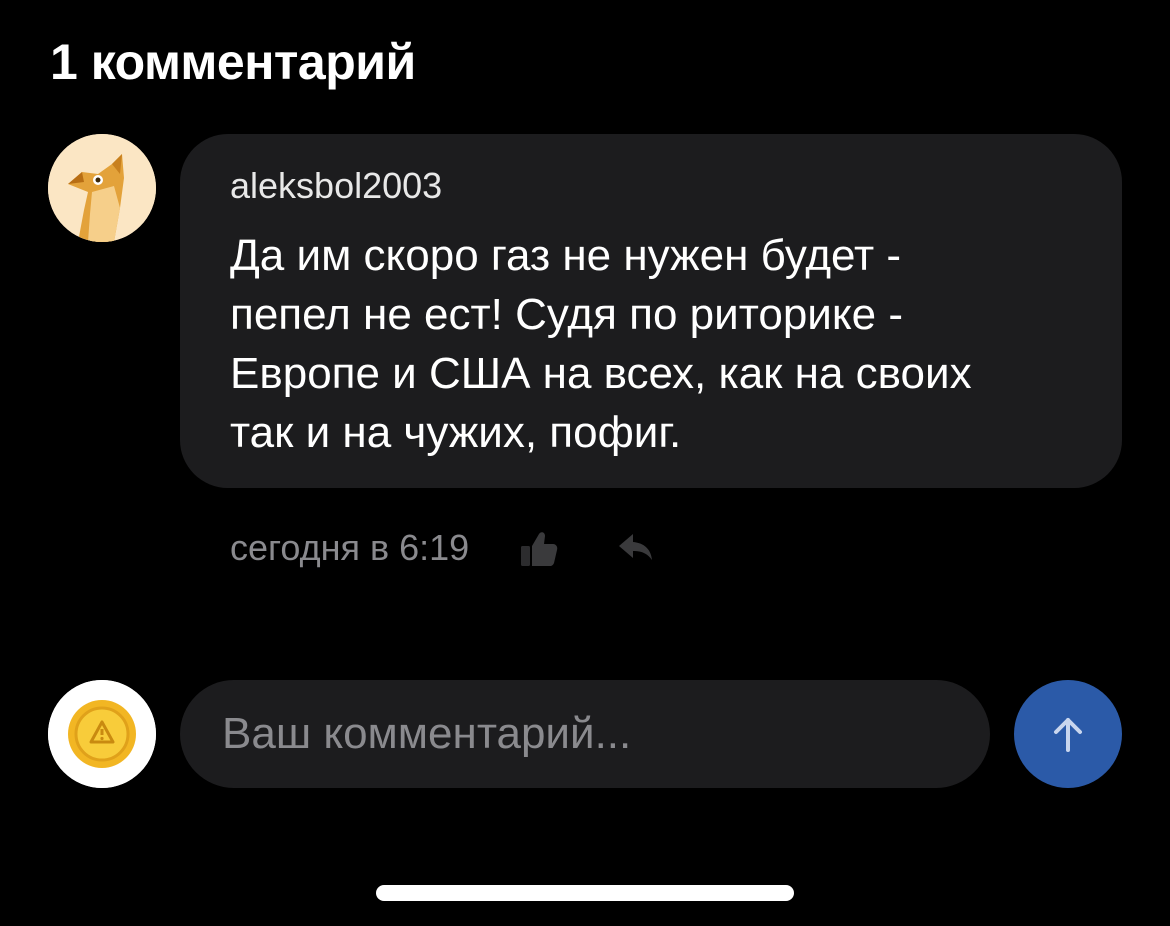 This screenshot has width=1170, height=926. Describe the element at coordinates (350, 547) in the screenshot. I see `comment-timestamp: сегодня в 6:19` at that location.